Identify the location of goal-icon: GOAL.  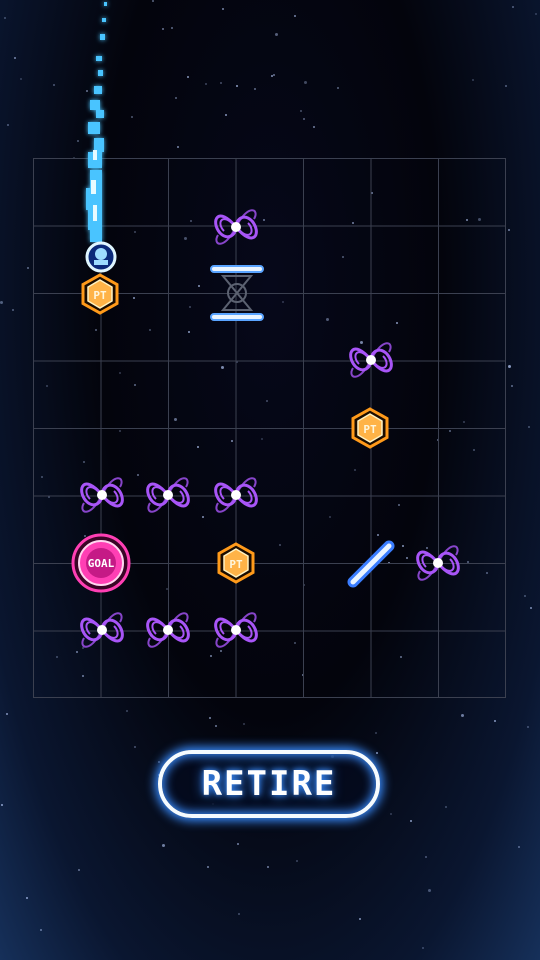
(101, 563).